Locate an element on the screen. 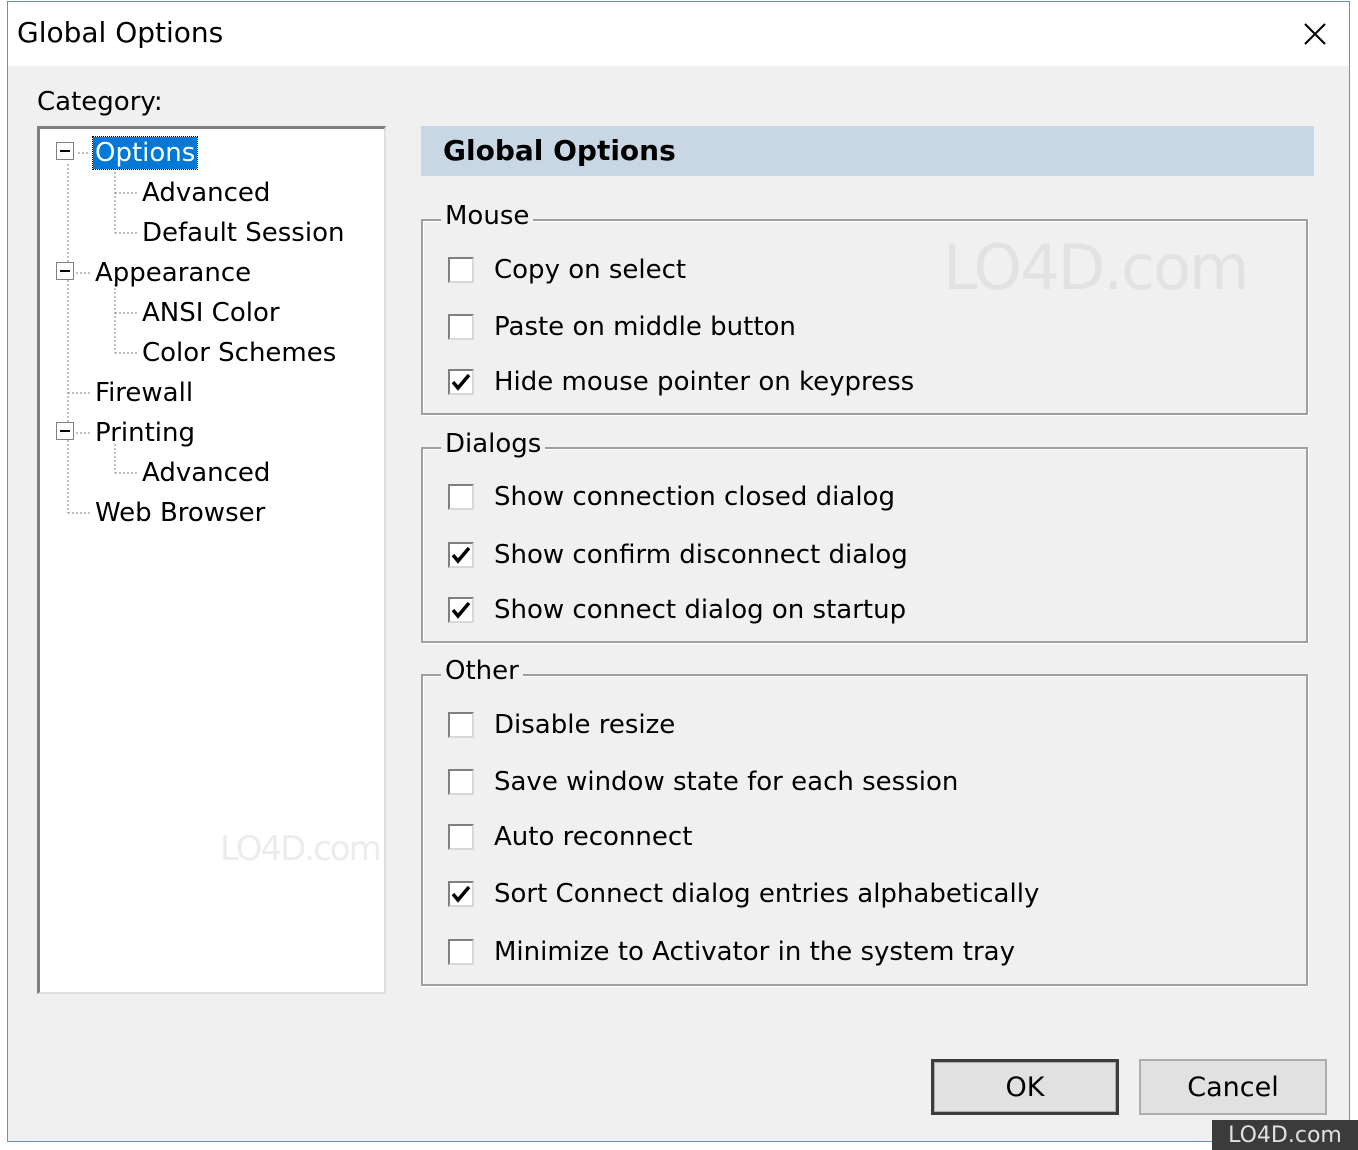 Image resolution: width=1358 pixels, height=1150 pixels. show-connect-dialog-on-startup-checkbox: Show connect dialog on startup is located at coordinates (677, 610).